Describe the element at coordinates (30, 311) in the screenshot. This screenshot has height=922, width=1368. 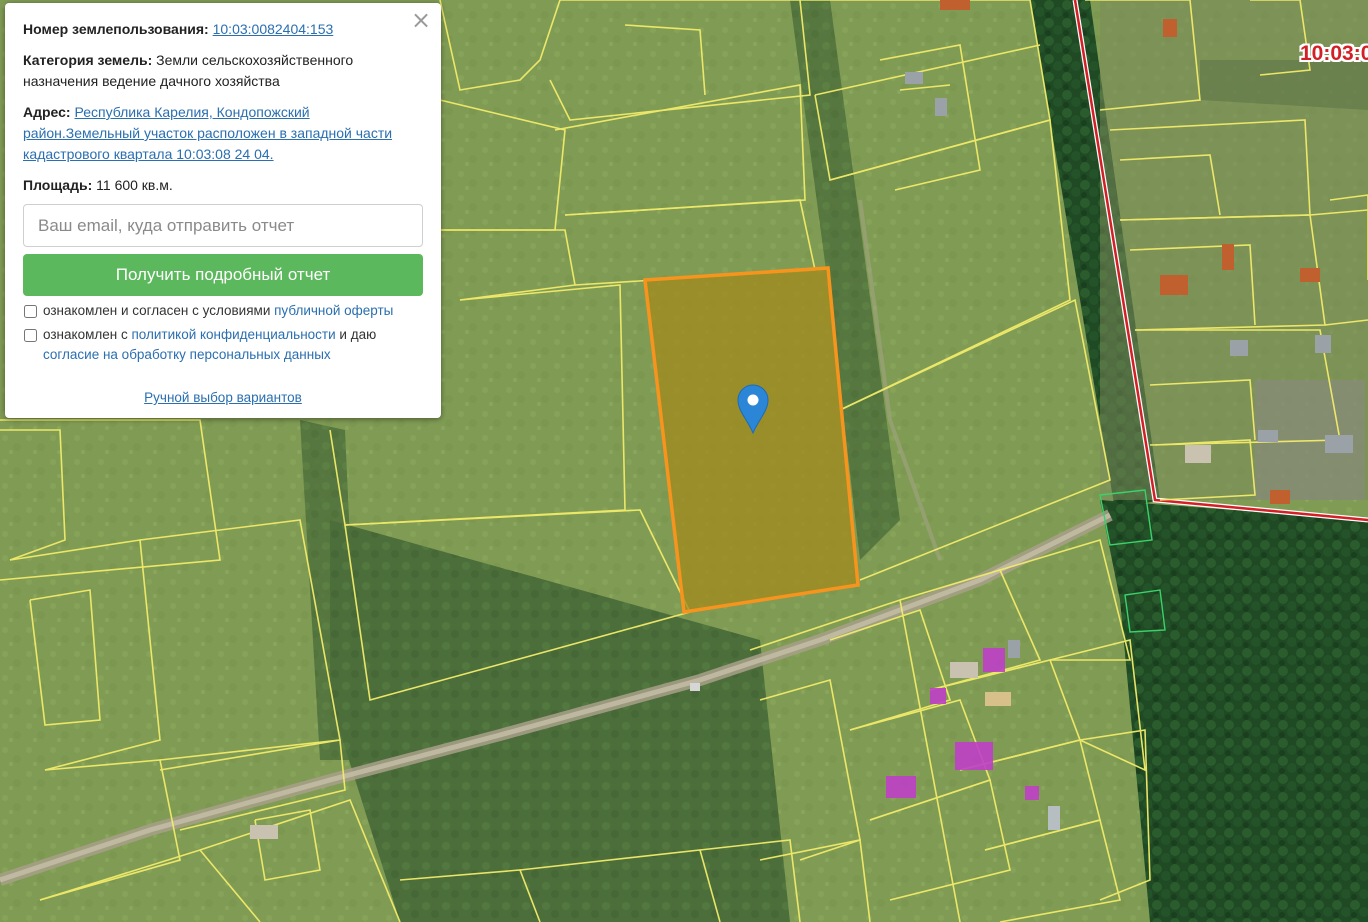
I see `offer-checkbox` at that location.